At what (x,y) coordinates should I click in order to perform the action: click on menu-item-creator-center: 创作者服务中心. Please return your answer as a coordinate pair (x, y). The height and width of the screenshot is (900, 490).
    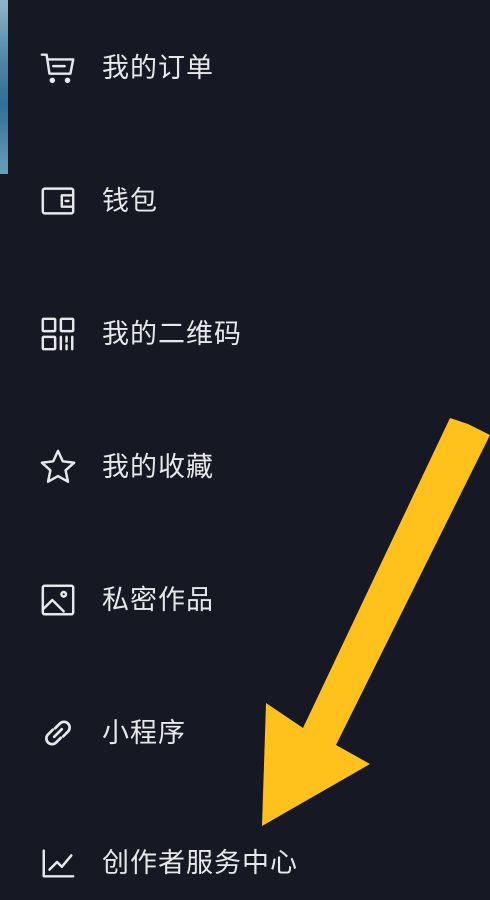
    Looking at the image, I should click on (245, 863).